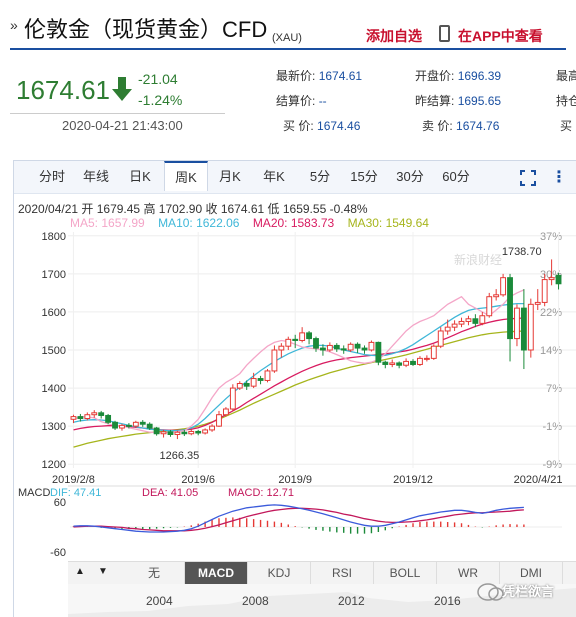 The image size is (576, 617). What do you see at coordinates (279, 573) in the screenshot?
I see `indicator-tab-kdj: KDJ` at bounding box center [279, 573].